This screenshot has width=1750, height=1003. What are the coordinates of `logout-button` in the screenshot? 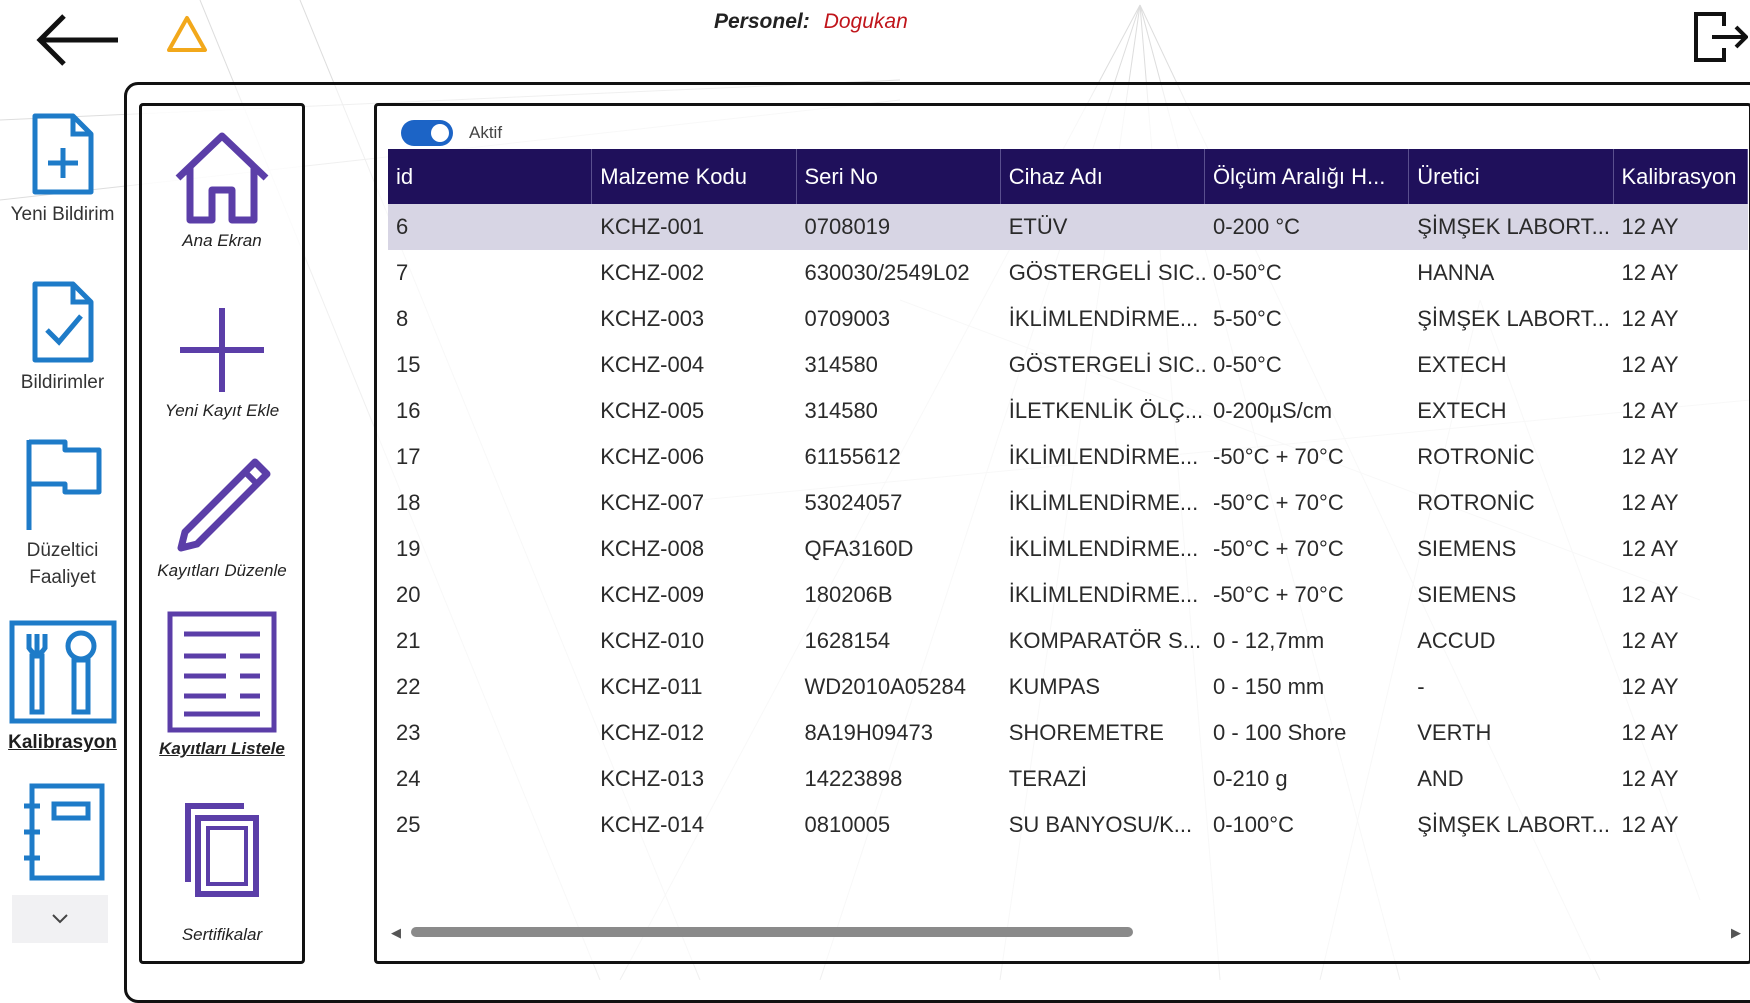 It's located at (1719, 37).